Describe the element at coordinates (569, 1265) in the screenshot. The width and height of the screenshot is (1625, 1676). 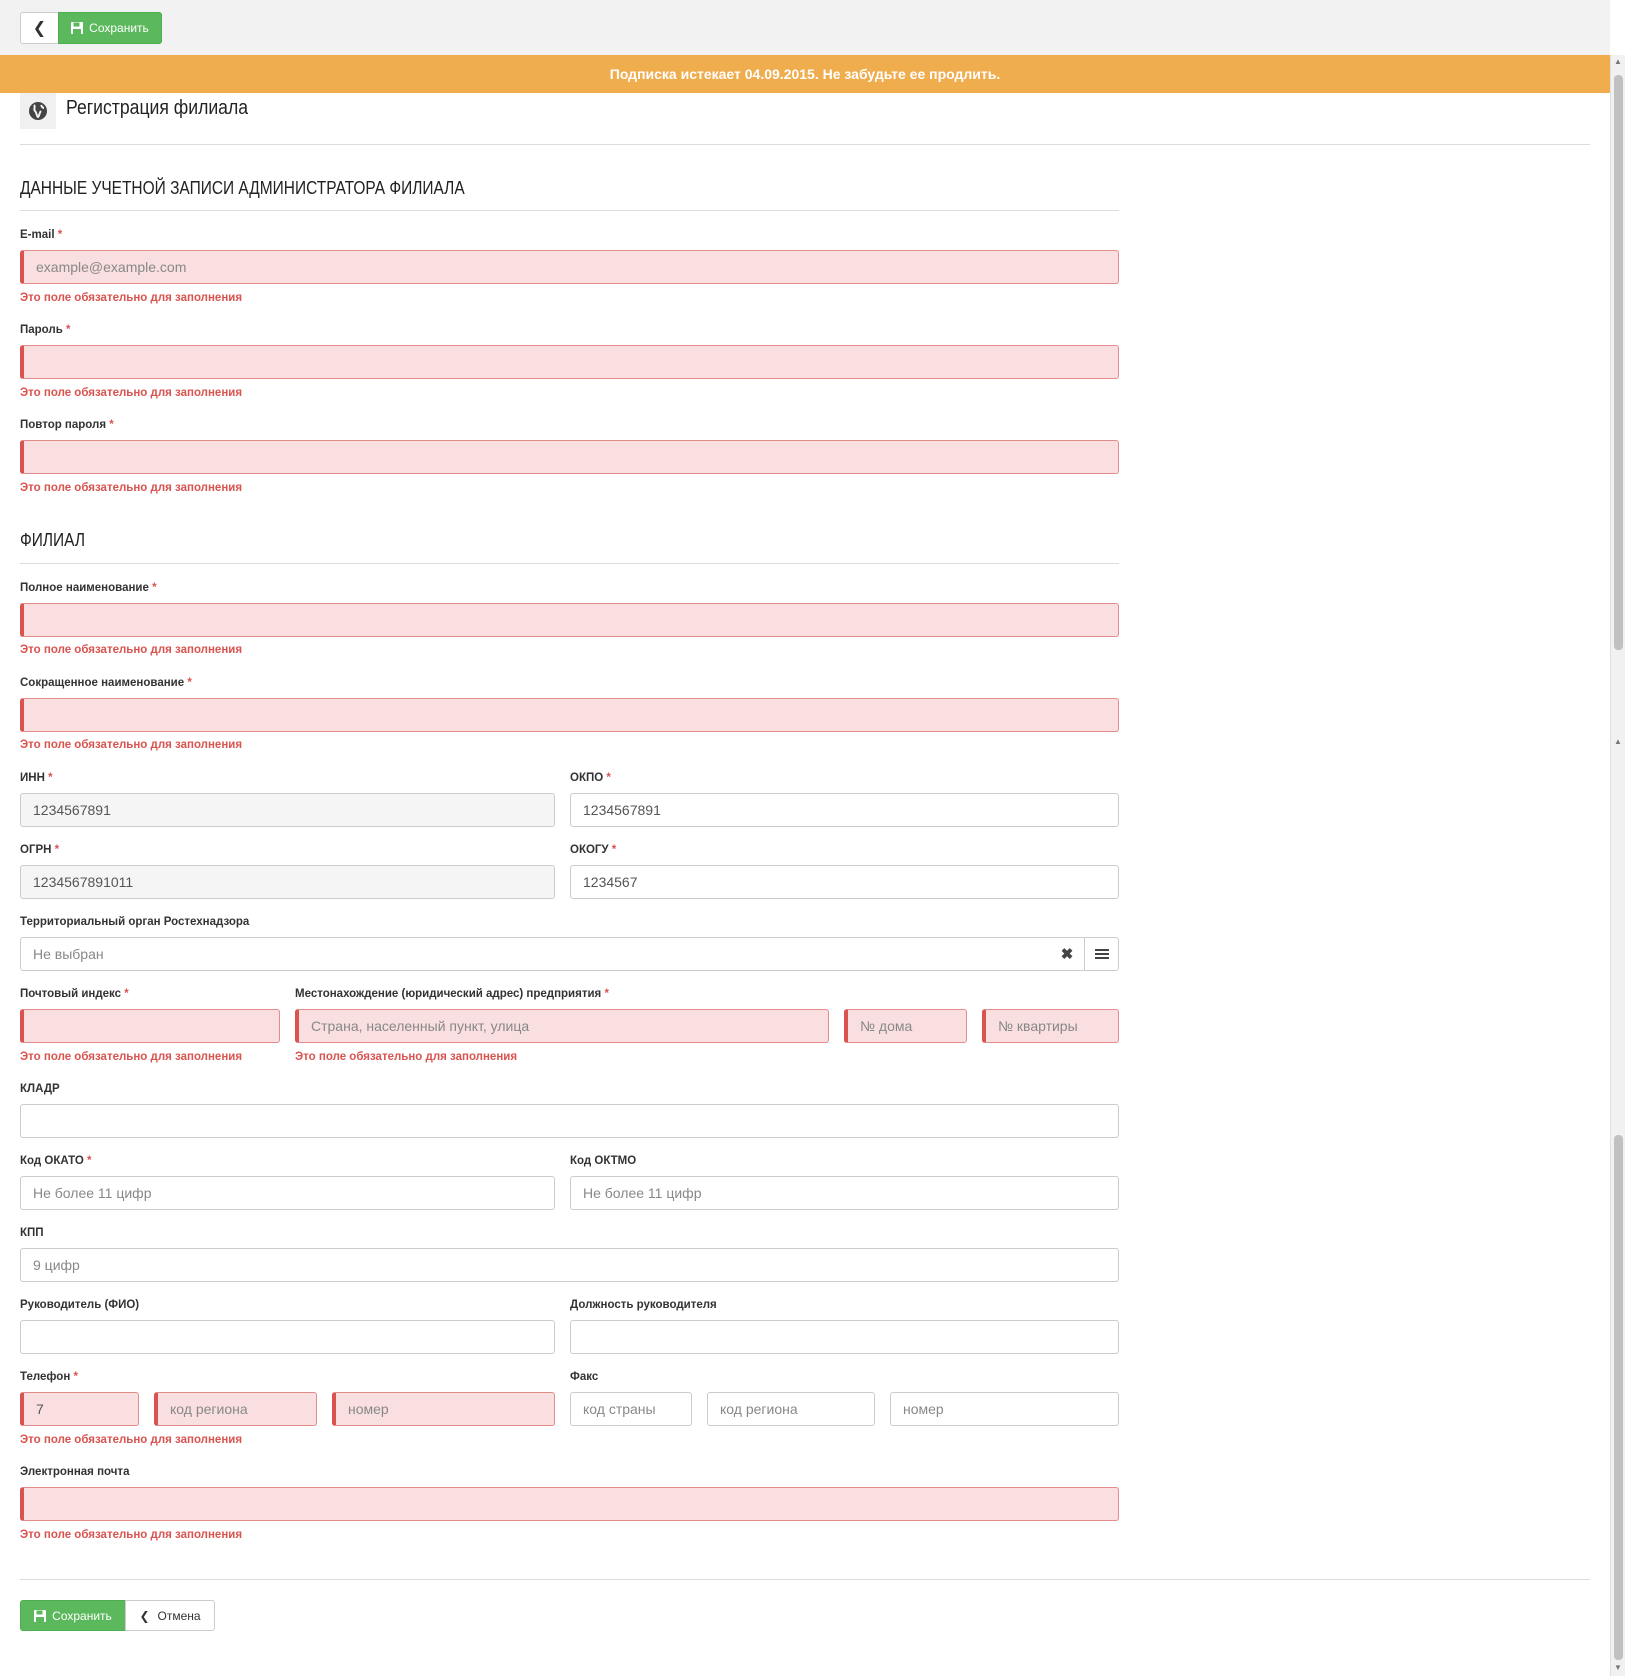
I see `kpp-field: 9 цифр` at that location.